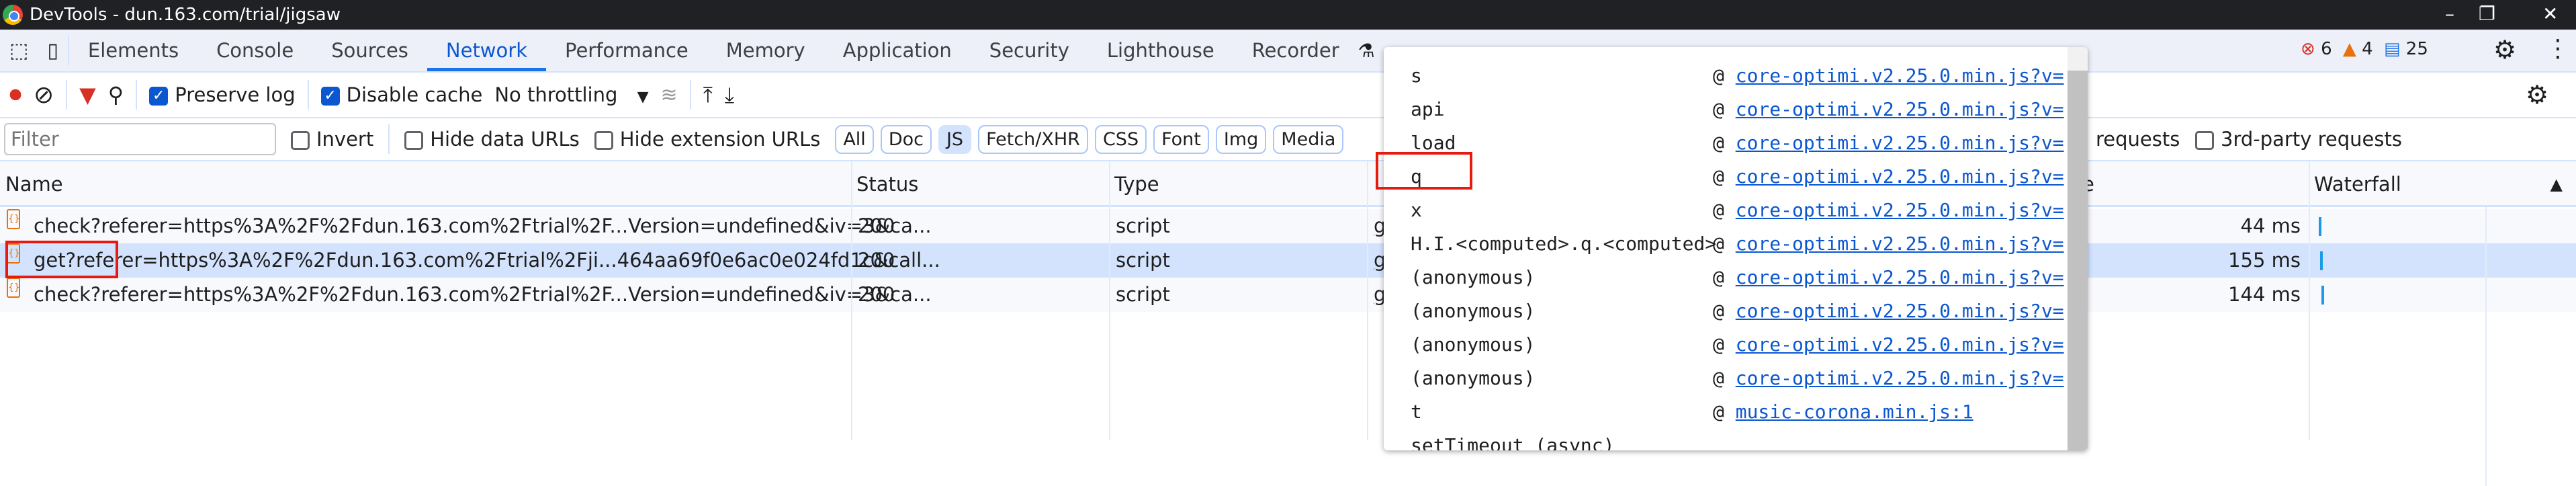  What do you see at coordinates (2443, 184) in the screenshot?
I see `column-header-waterfall: Waterfall ▲` at bounding box center [2443, 184].